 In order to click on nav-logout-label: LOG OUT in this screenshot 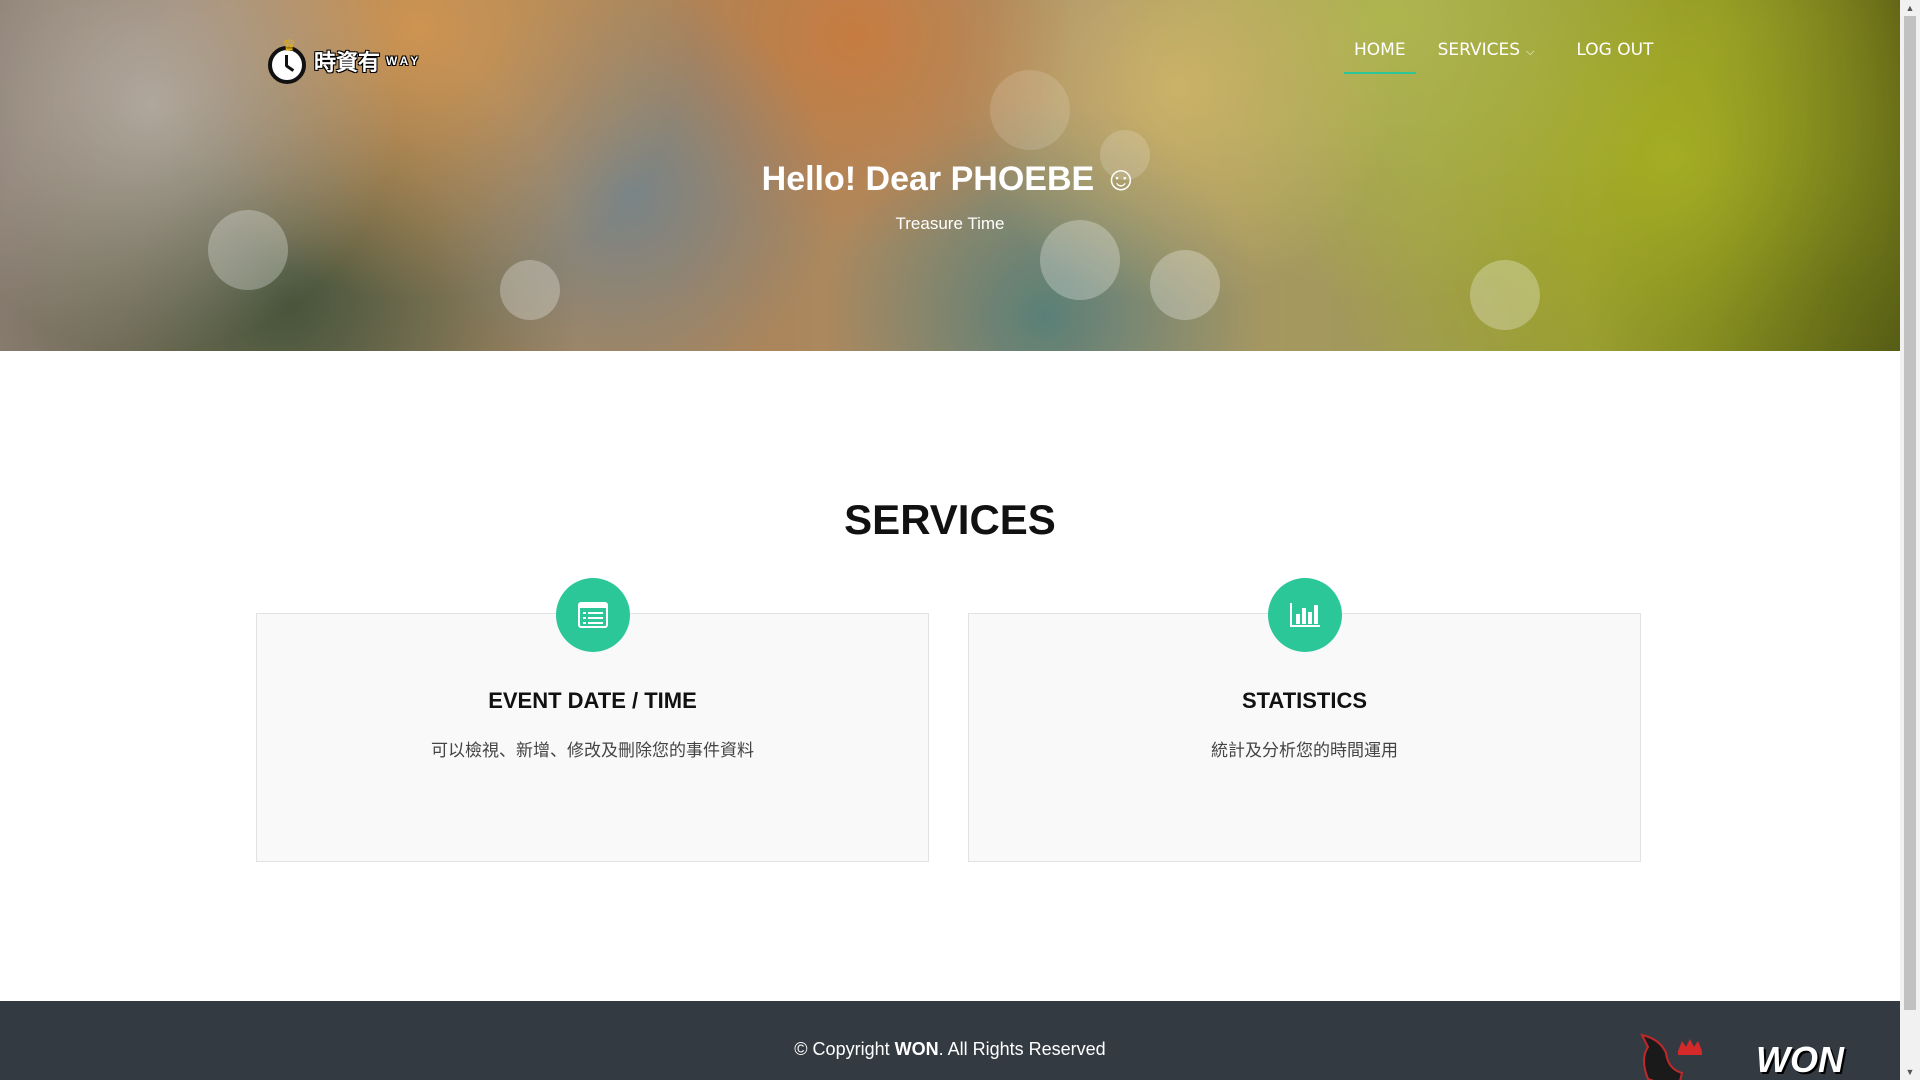, I will do `click(1615, 50)`.